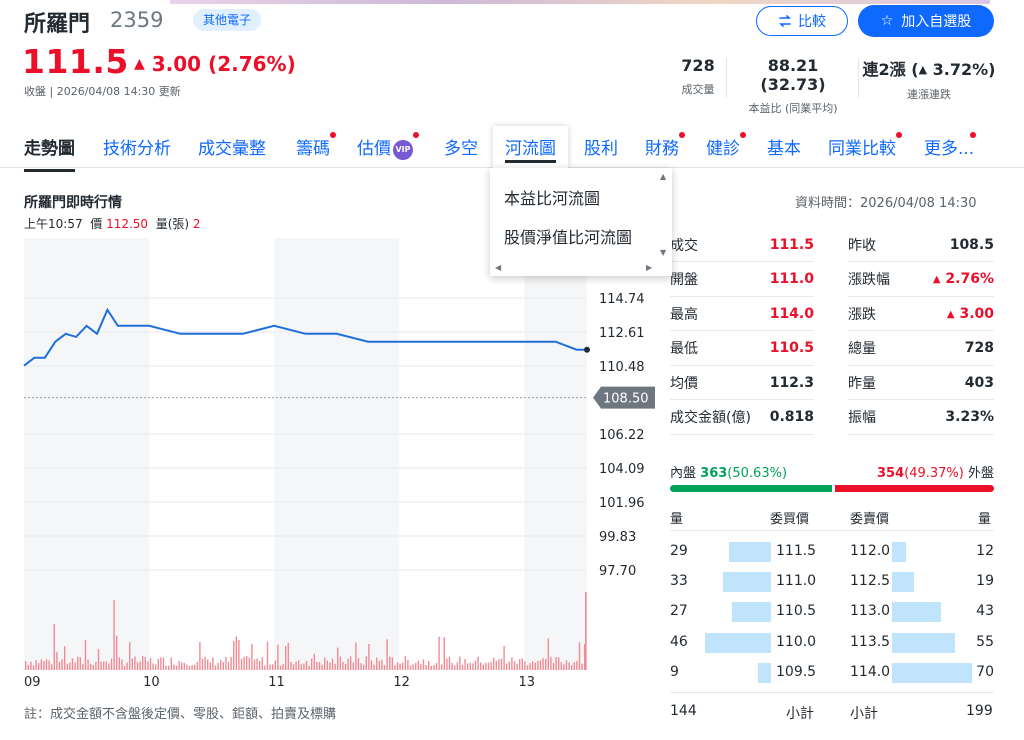 Image resolution: width=1024 pixels, height=740 pixels. I want to click on tab-technical: 技術分析, so click(137, 146).